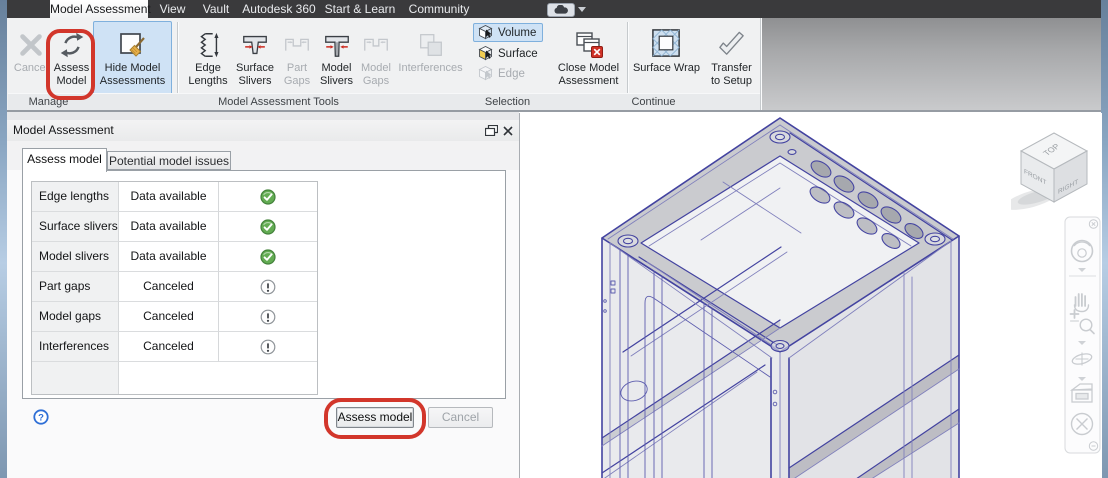 The height and width of the screenshot is (478, 1108). What do you see at coordinates (1056, 167) in the screenshot?
I see `view-cube: TOP FRONT RIGHT` at bounding box center [1056, 167].